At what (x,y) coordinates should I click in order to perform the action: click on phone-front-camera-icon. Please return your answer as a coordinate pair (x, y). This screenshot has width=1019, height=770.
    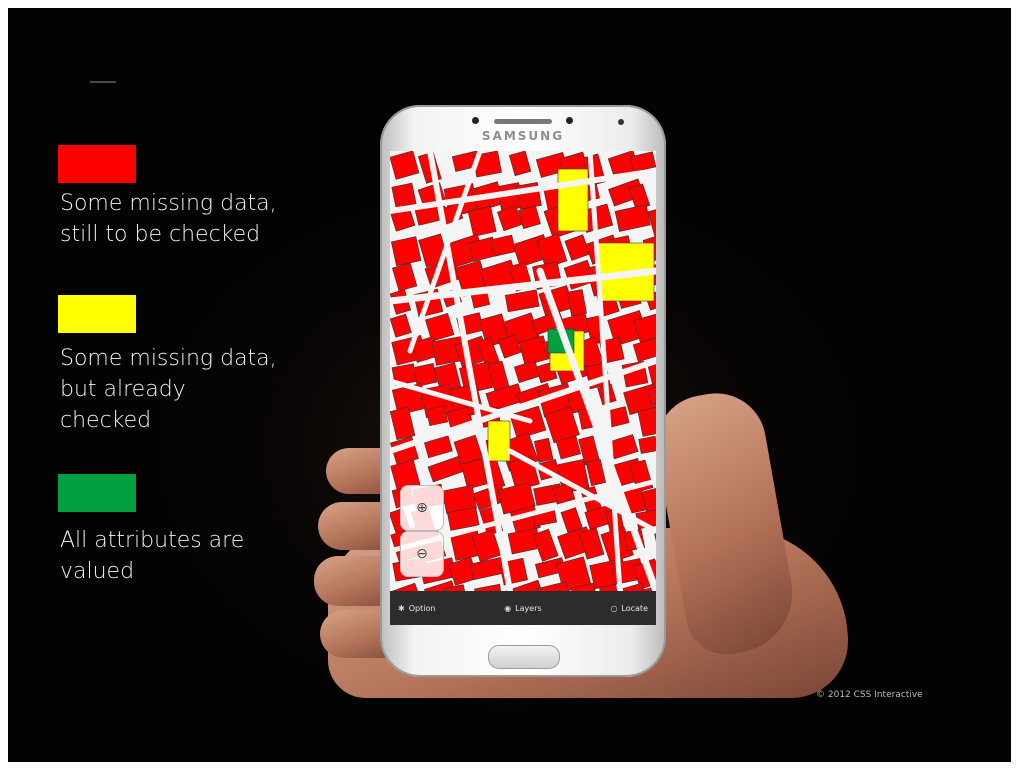
    Looking at the image, I should click on (621, 122).